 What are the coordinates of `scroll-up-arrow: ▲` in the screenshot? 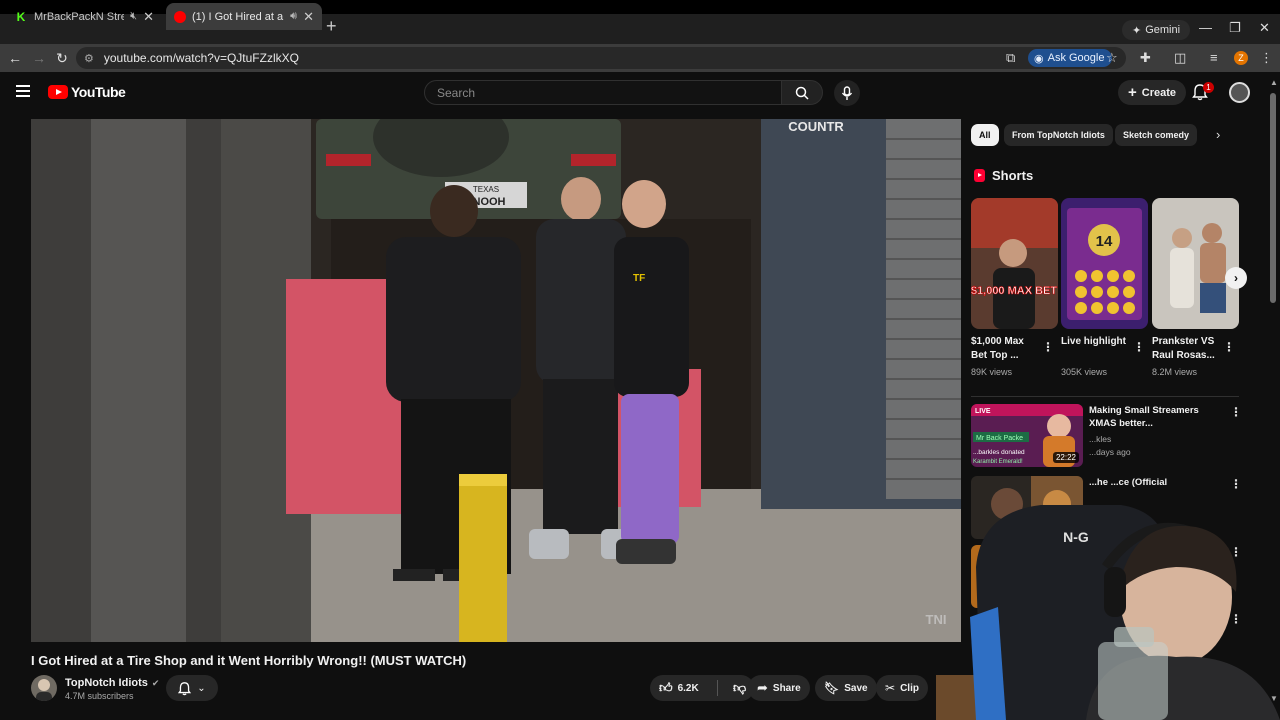 It's located at (1274, 82).